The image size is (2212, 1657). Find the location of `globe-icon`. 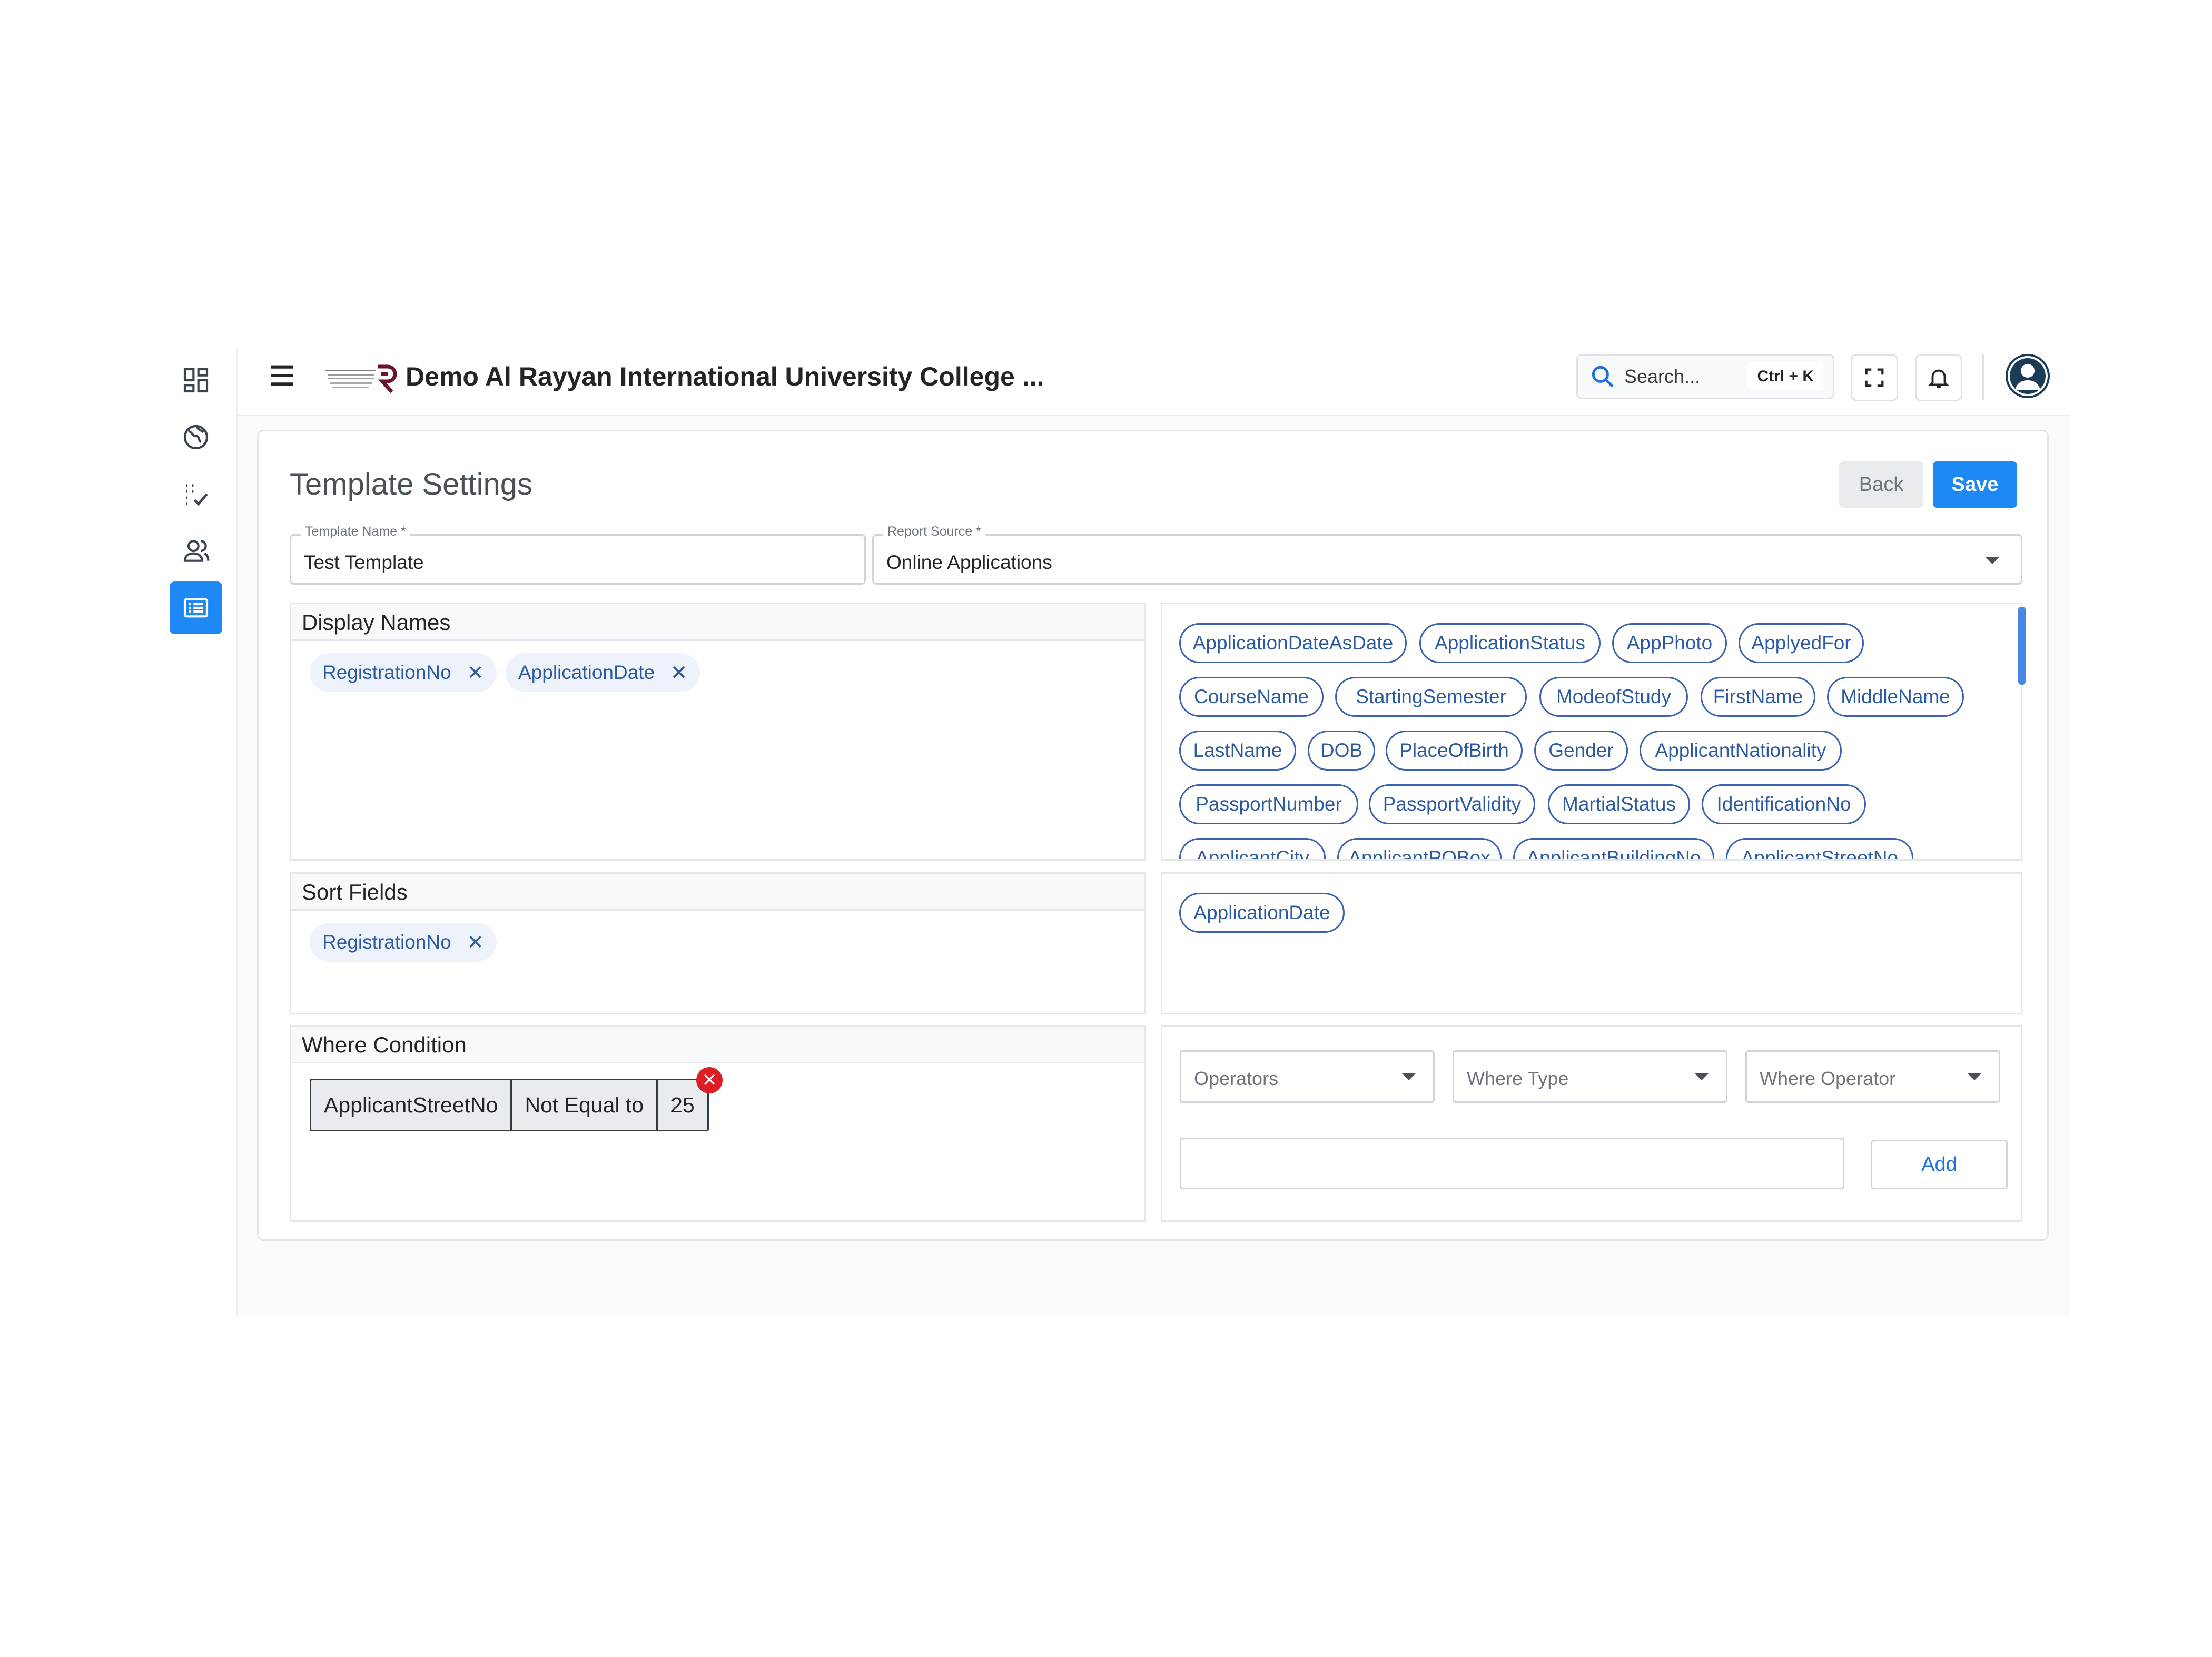

globe-icon is located at coordinates (196, 437).